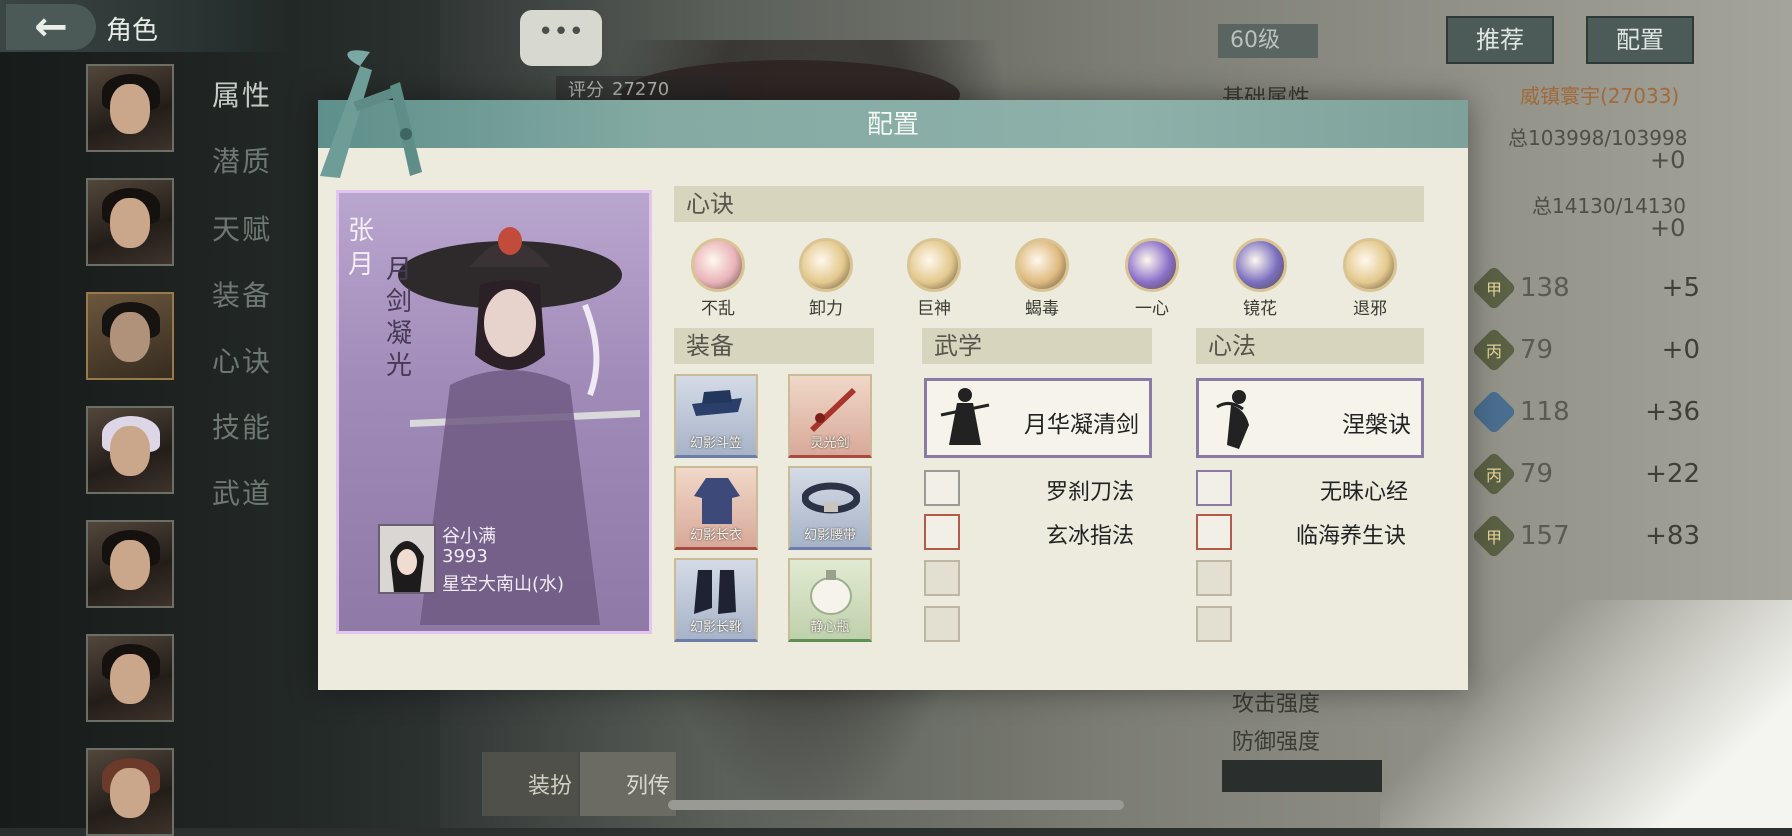 The width and height of the screenshot is (1792, 836). I want to click on sidebar-item-skills: 技能, so click(242, 426).